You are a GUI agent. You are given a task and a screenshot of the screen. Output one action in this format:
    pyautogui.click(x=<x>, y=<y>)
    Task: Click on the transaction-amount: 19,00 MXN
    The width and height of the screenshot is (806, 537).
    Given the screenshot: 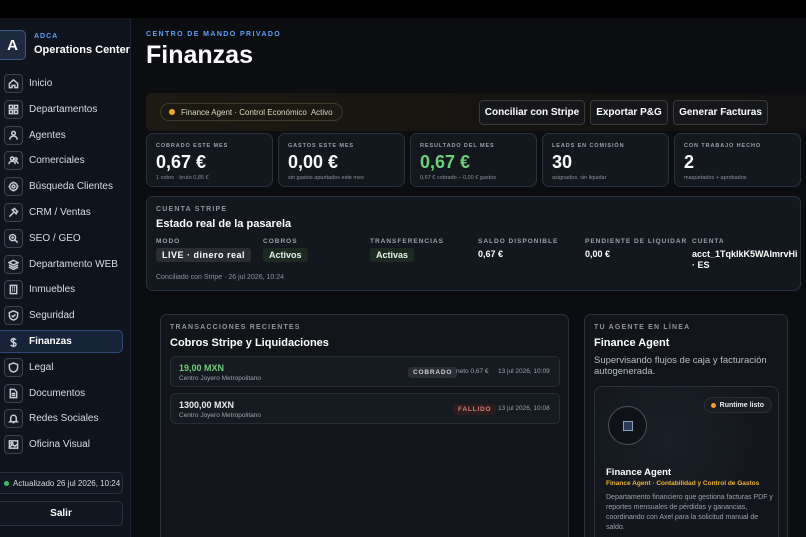 What is the action you would take?
    pyautogui.click(x=202, y=368)
    